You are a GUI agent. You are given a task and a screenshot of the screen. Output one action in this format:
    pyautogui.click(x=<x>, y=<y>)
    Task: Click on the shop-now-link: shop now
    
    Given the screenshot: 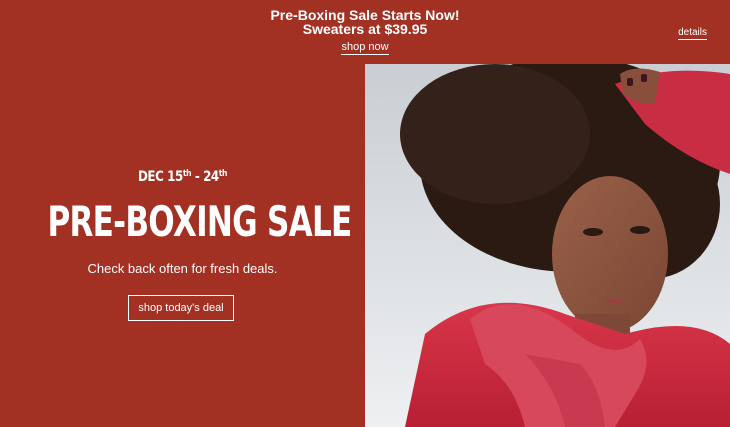 What is the action you would take?
    pyautogui.click(x=365, y=48)
    